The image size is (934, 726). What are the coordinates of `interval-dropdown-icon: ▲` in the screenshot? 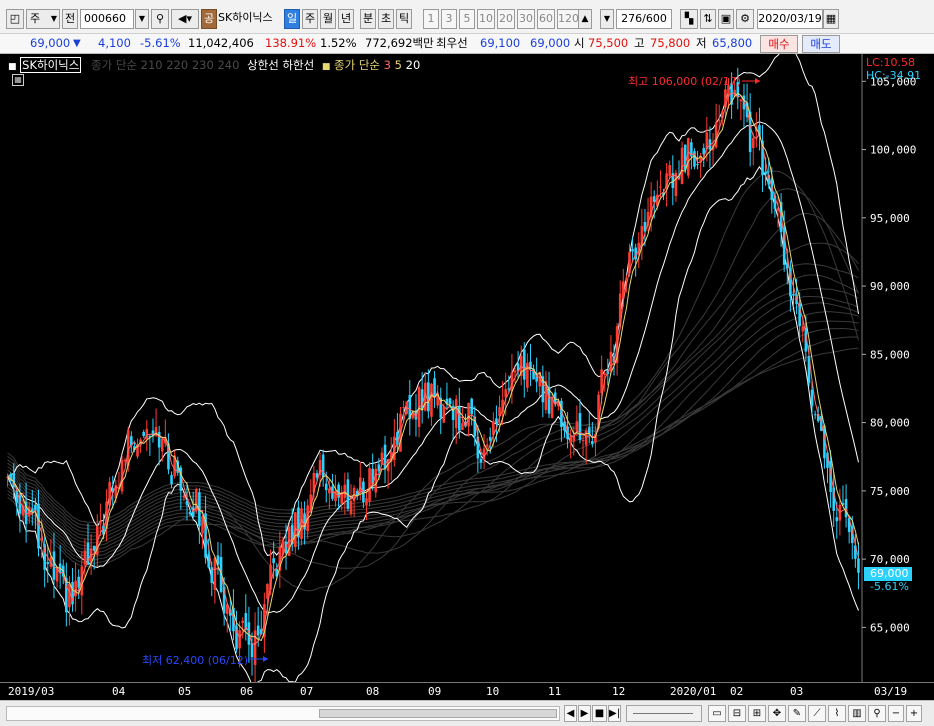 It's located at (585, 19).